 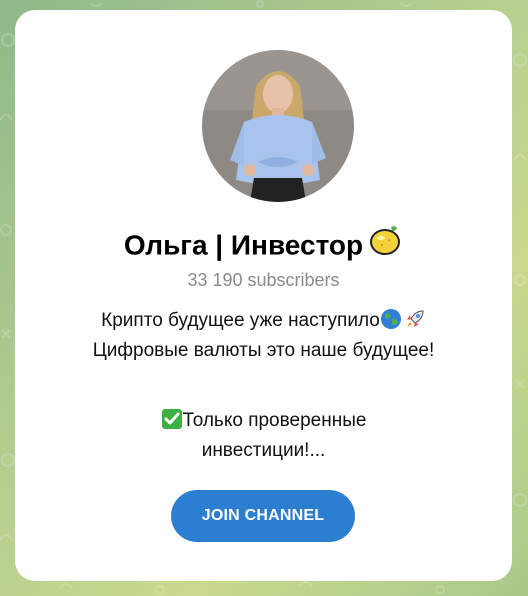 I want to click on rocket-icon, so click(x=415, y=323).